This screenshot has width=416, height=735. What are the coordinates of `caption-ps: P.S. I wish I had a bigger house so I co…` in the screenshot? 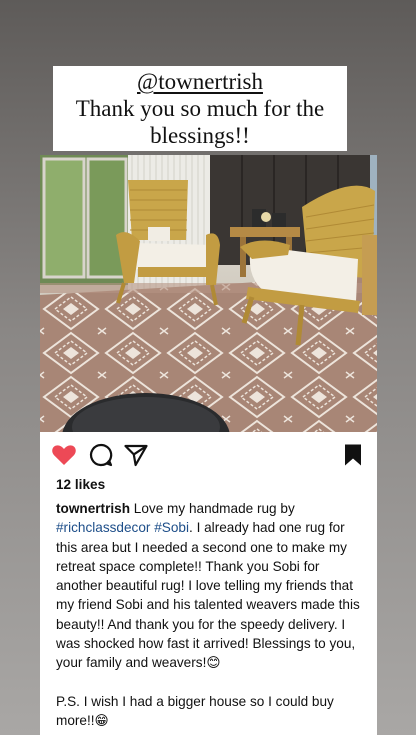 It's located at (195, 710).